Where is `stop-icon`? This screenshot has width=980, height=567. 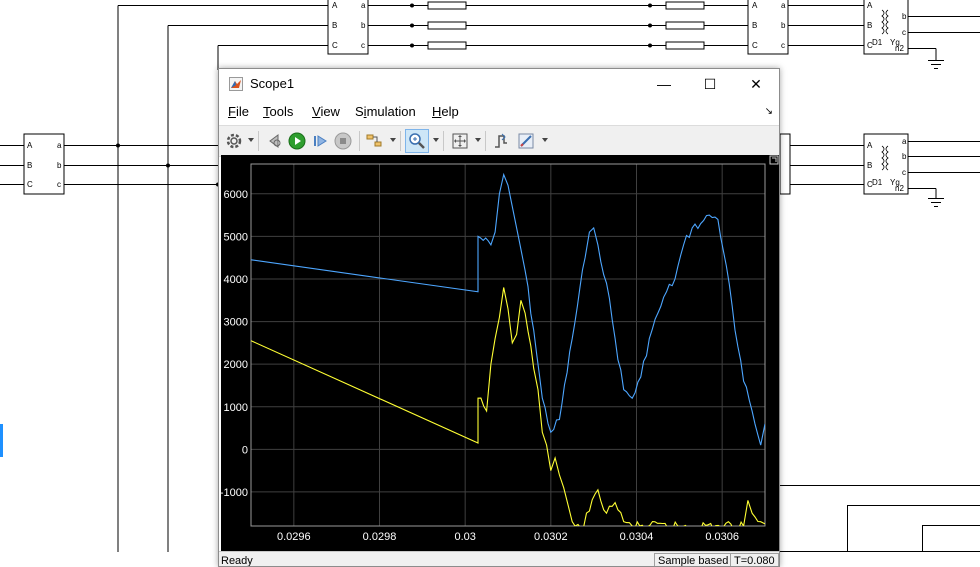 stop-icon is located at coordinates (343, 141).